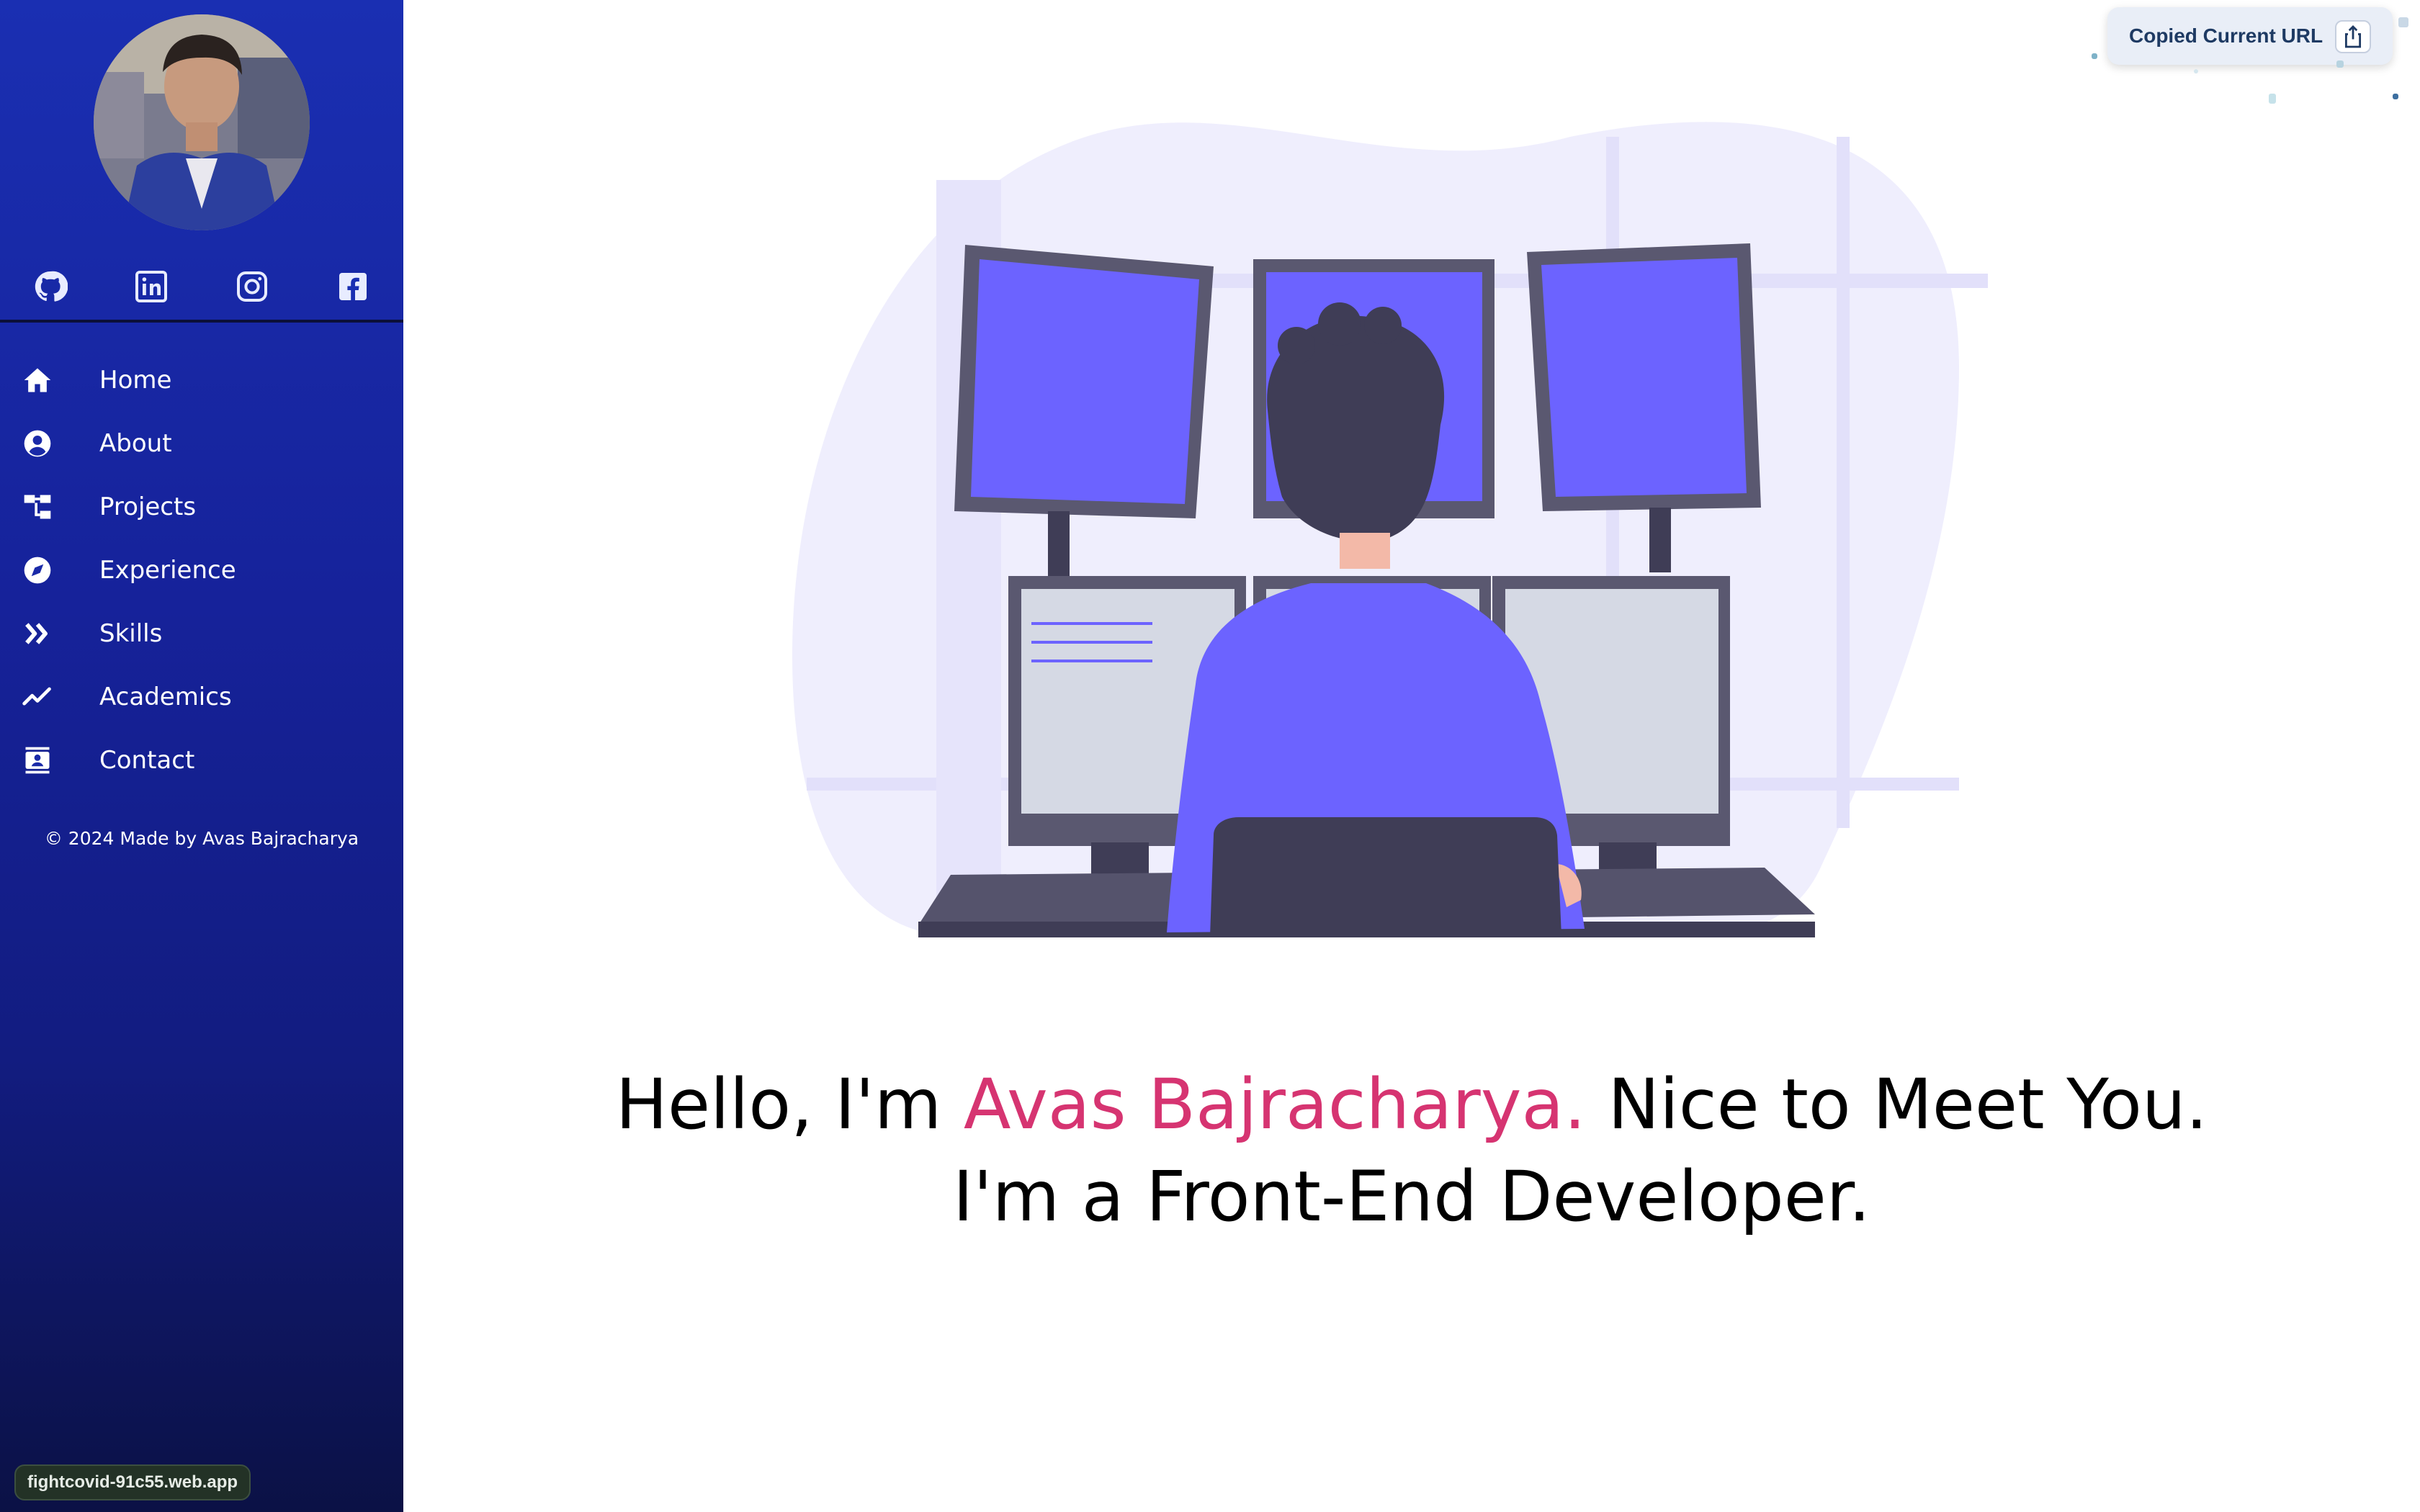 This screenshot has width=2420, height=1512. What do you see at coordinates (353, 286) in the screenshot?
I see `facebook-icon` at bounding box center [353, 286].